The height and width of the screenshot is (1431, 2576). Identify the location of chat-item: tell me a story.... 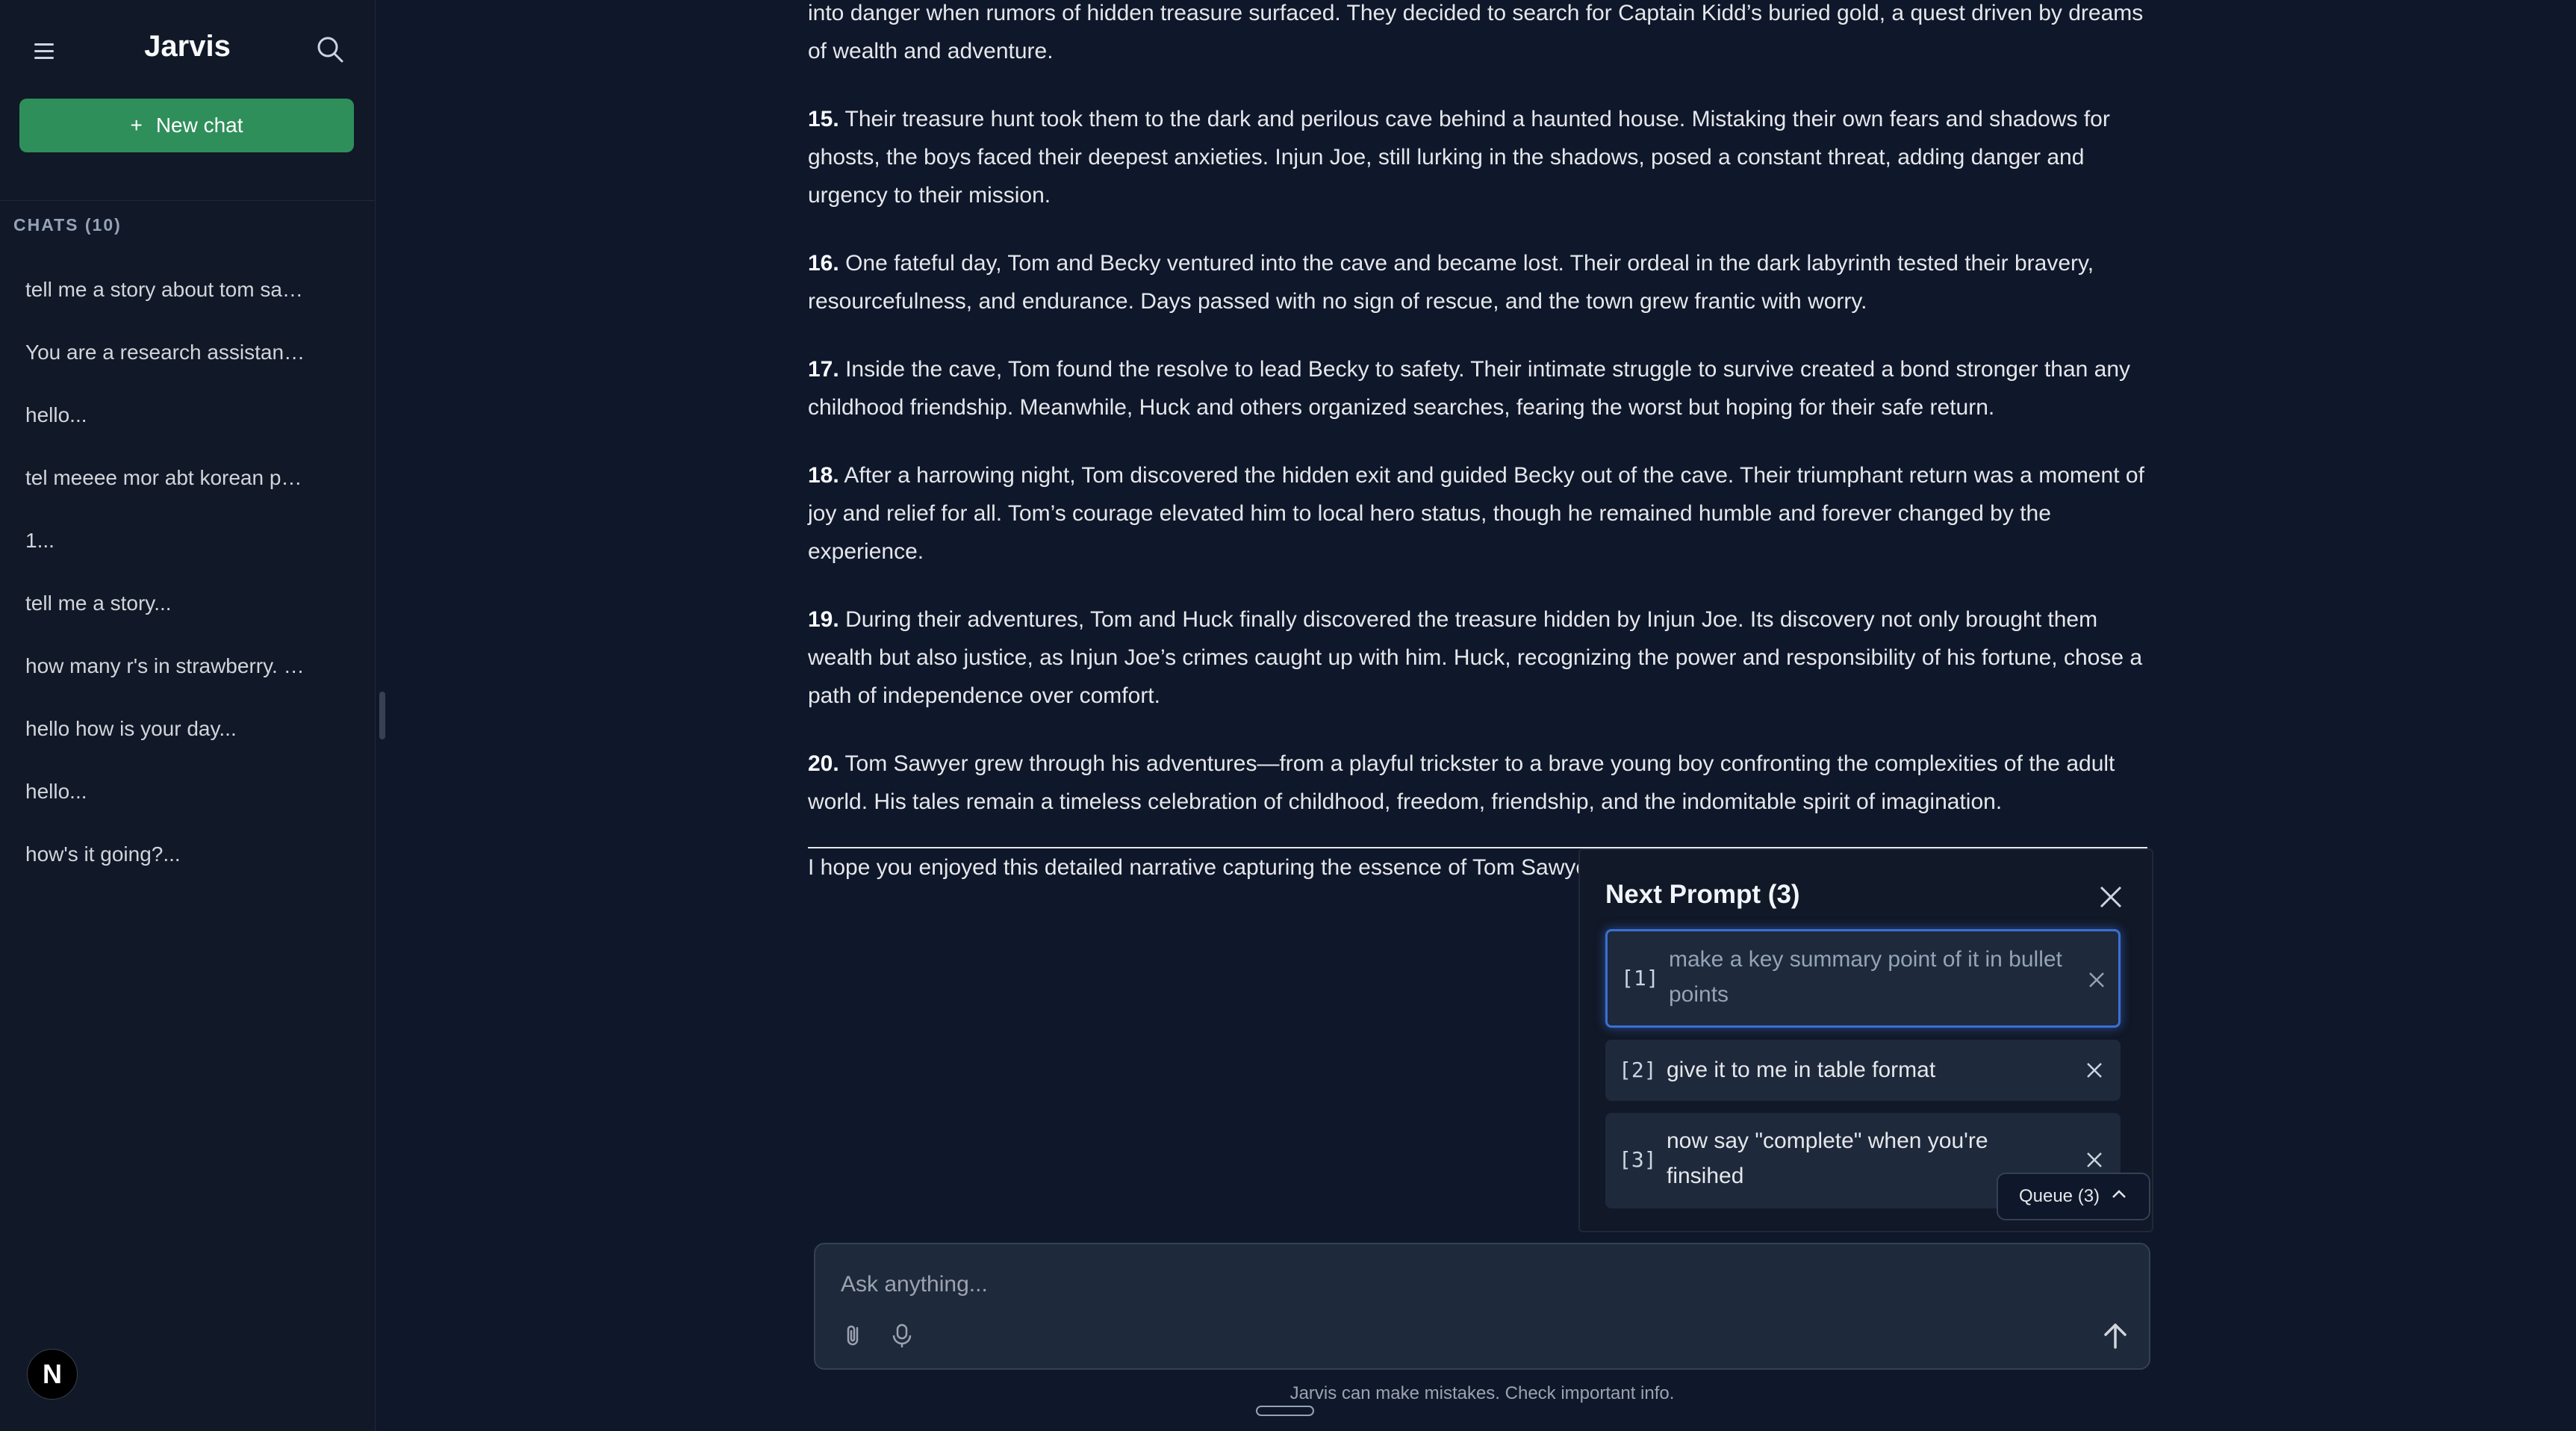
(174, 623).